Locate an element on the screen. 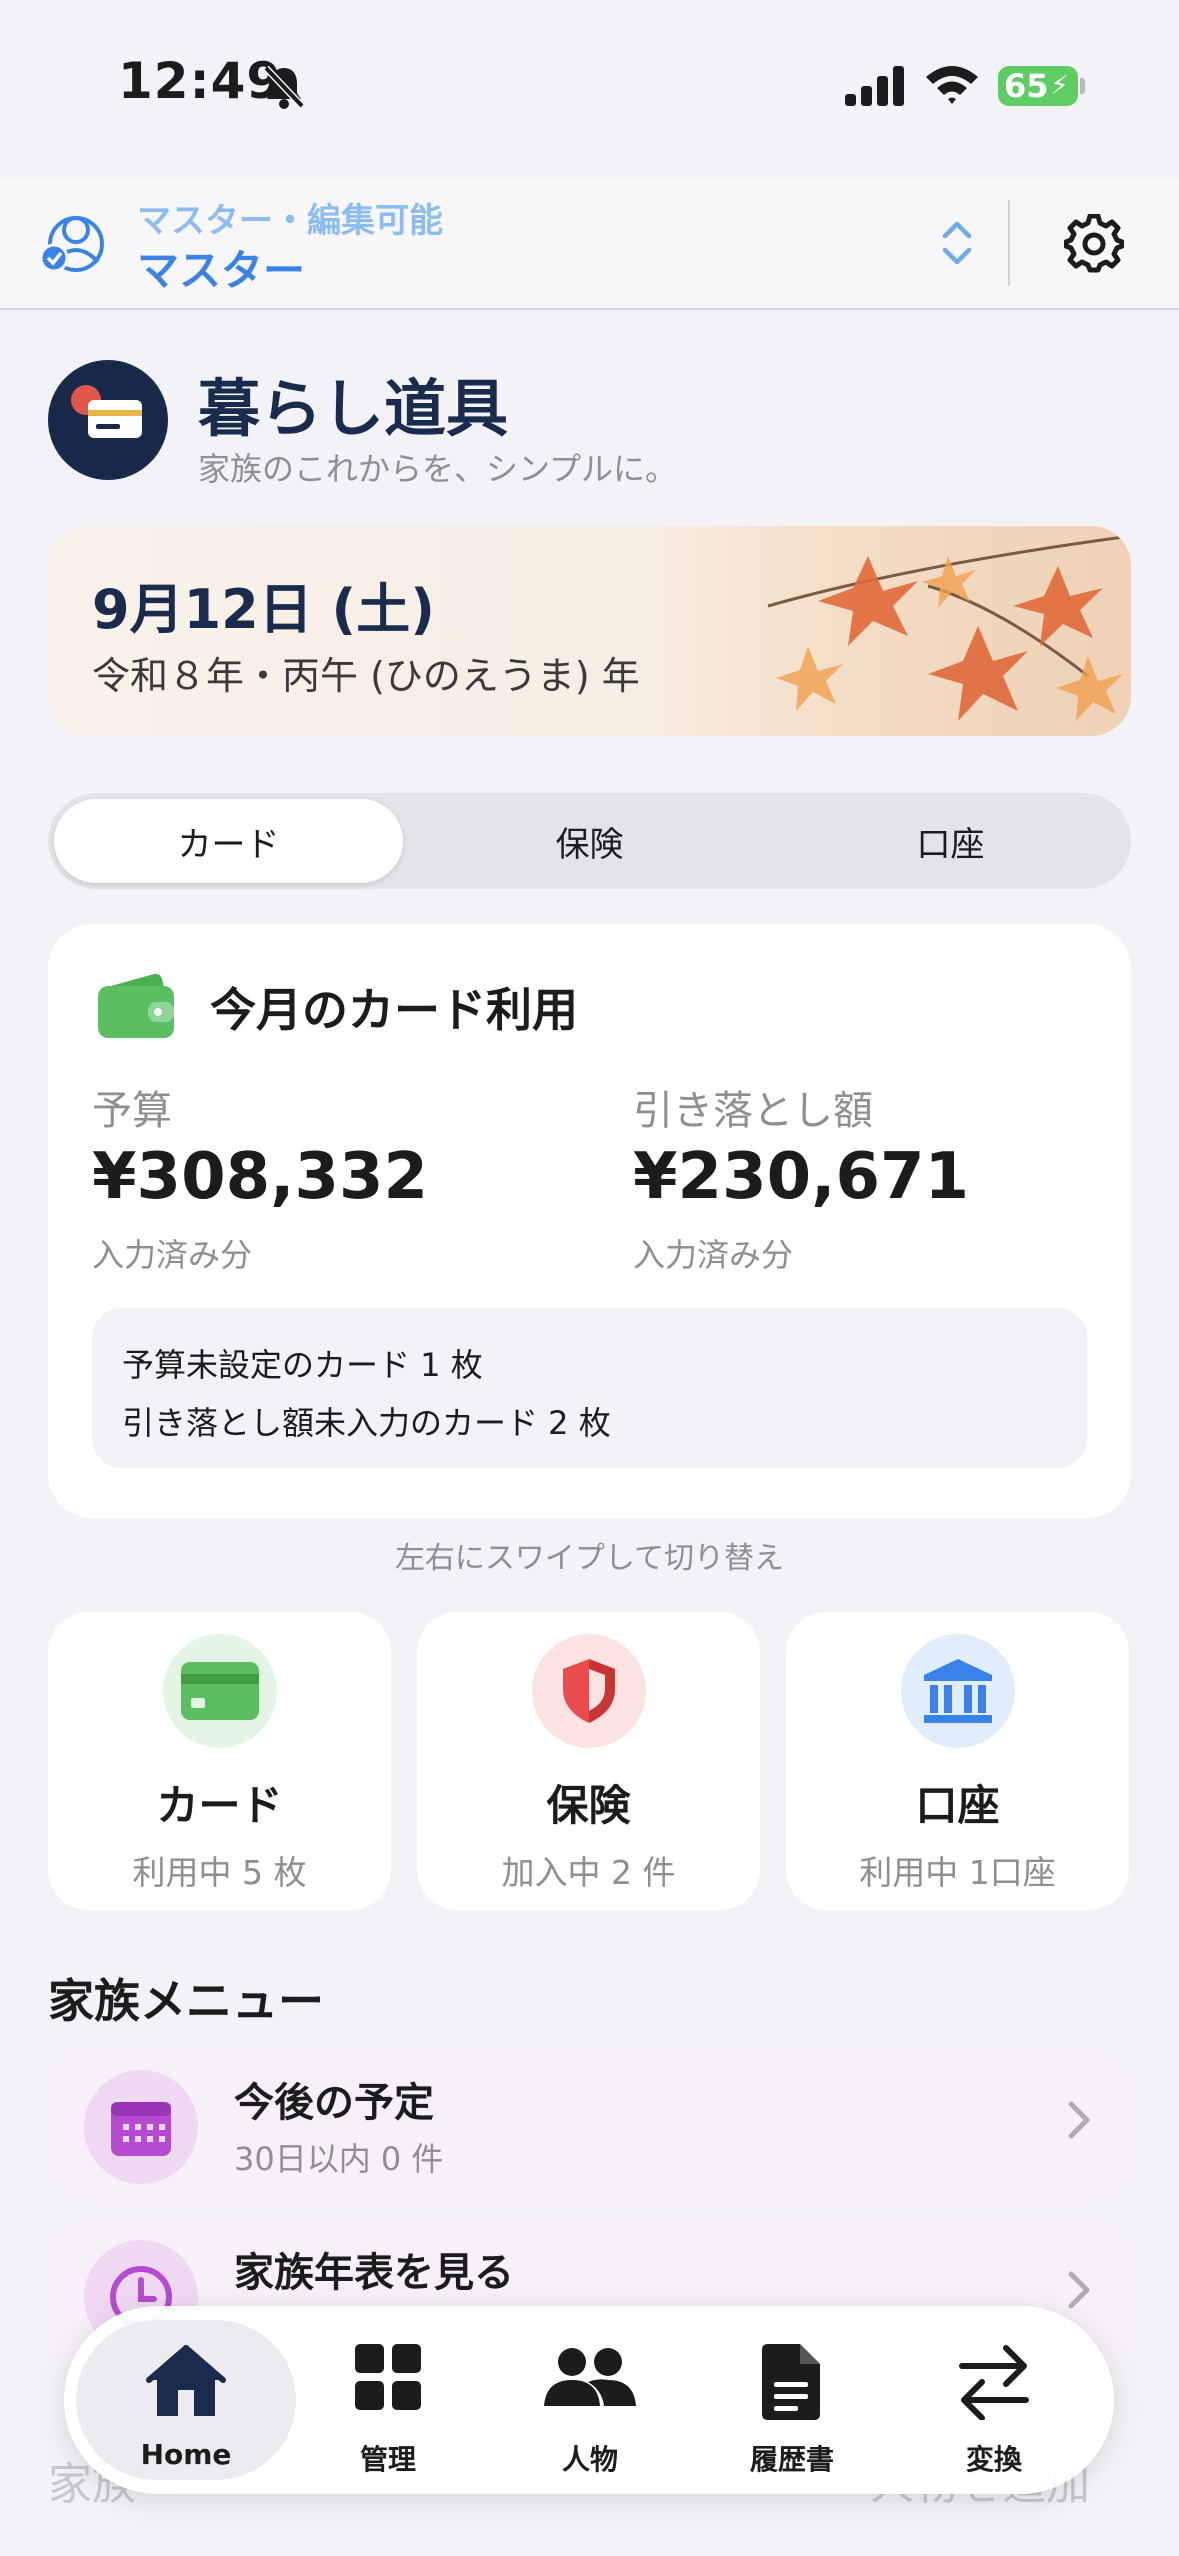  document-icon is located at coordinates (791, 2382).